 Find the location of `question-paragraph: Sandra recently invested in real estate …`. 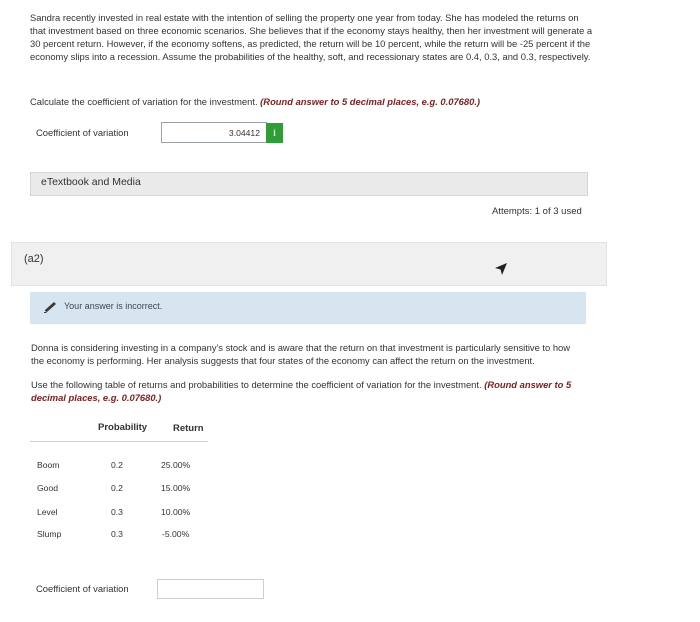

question-paragraph: Sandra recently invested in real estate … is located at coordinates (311, 37).